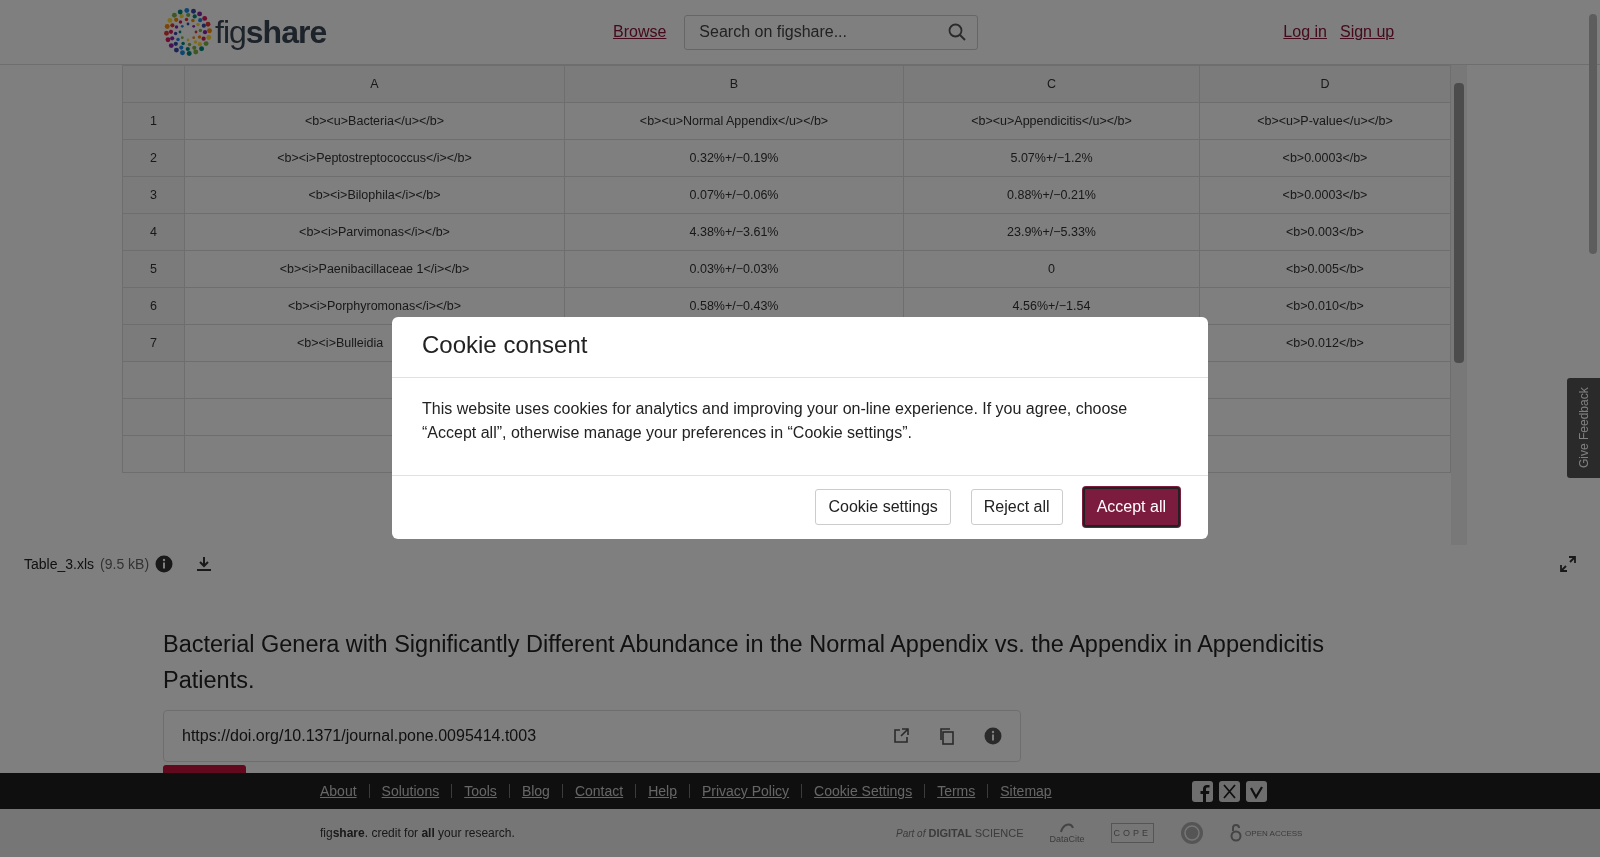  What do you see at coordinates (1051, 158) in the screenshot?
I see `table-cell: 5.07%+/−1.2%` at bounding box center [1051, 158].